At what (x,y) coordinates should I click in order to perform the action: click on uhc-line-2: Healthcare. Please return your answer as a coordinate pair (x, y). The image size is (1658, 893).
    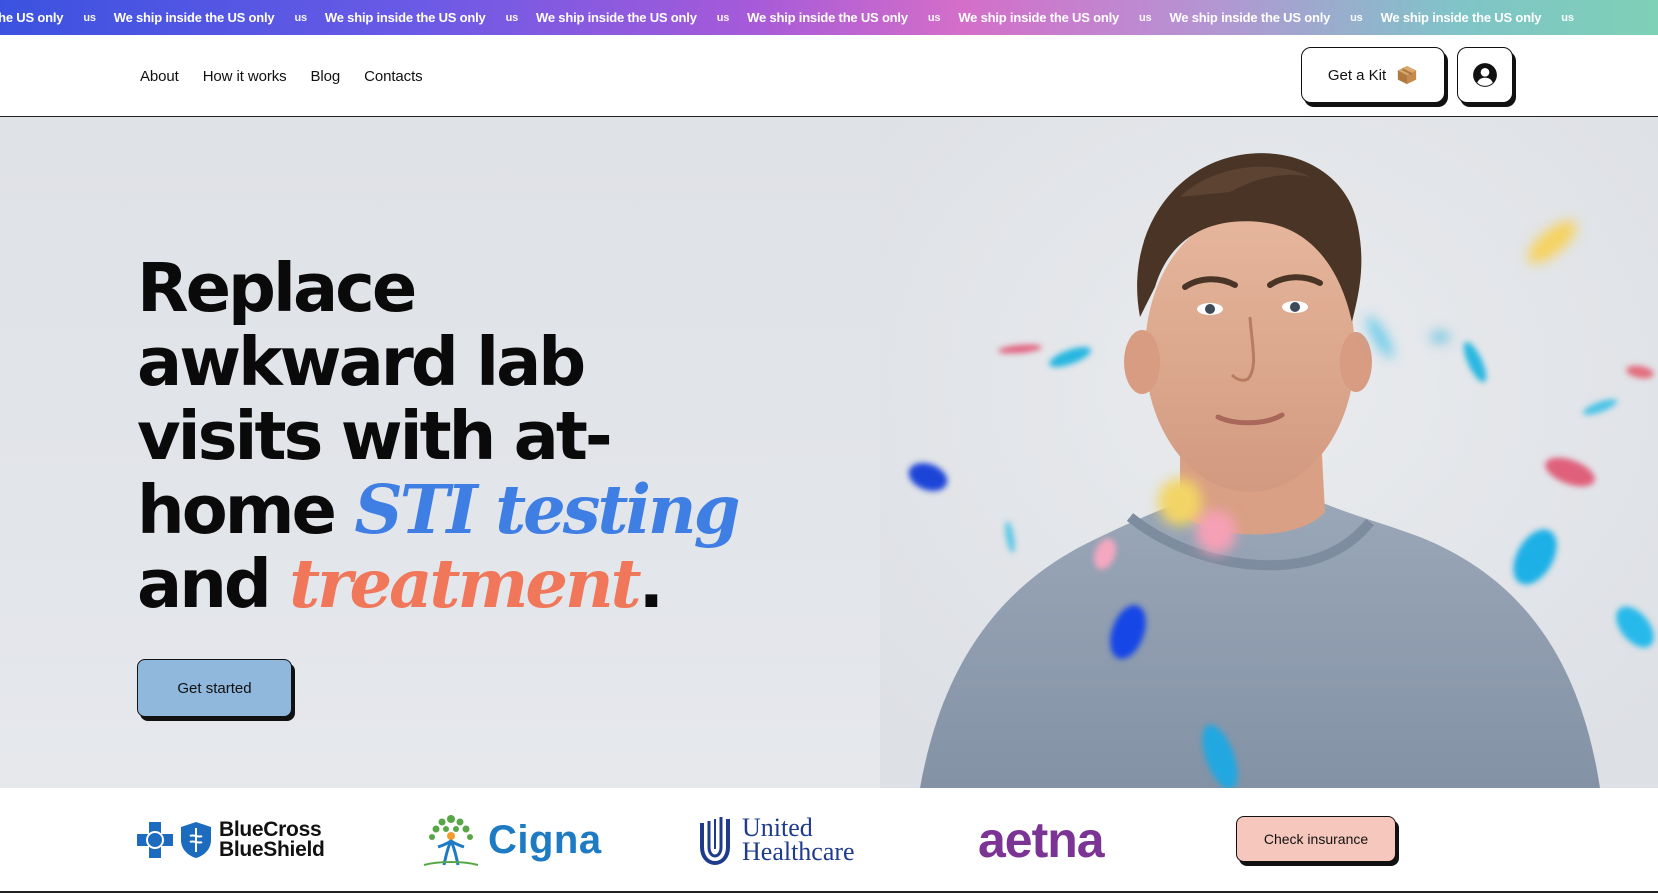
    Looking at the image, I should click on (798, 851).